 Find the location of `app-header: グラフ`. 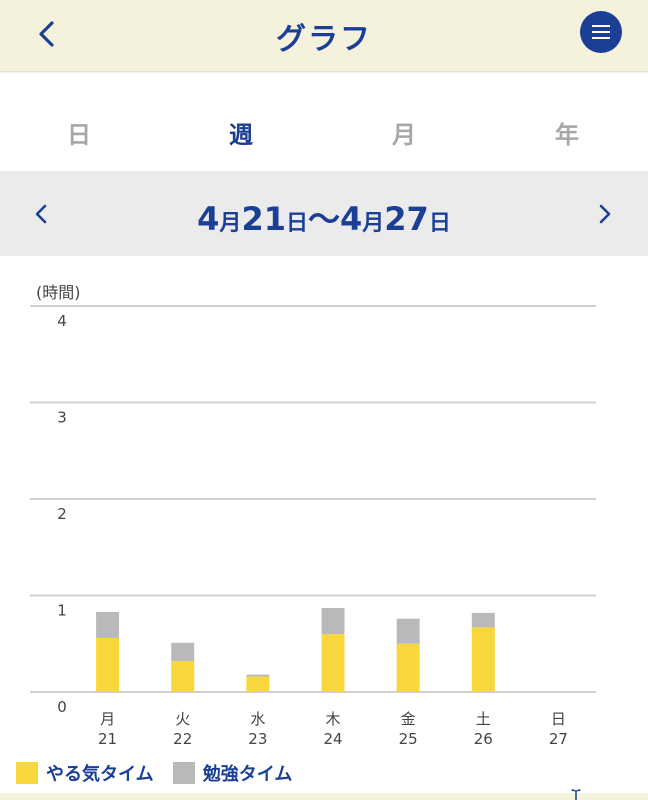

app-header: グラフ is located at coordinates (324, 36).